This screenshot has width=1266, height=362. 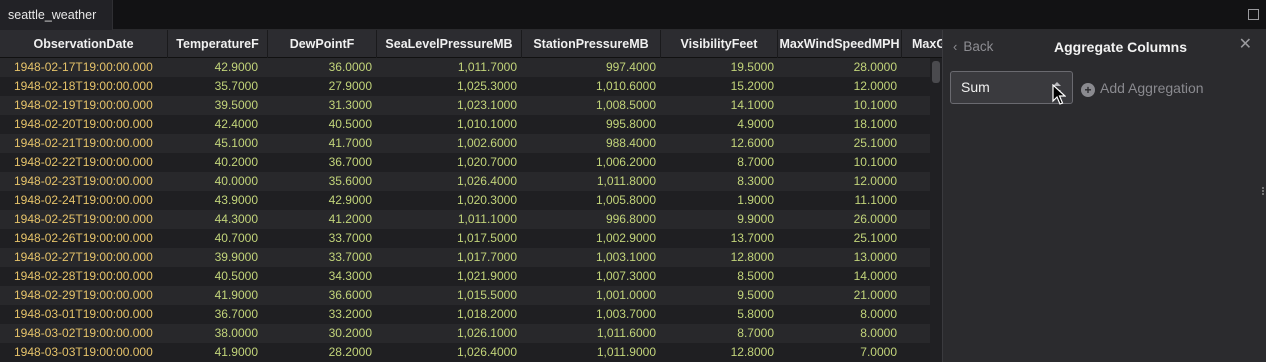 I want to click on table-cell: 995.8000, so click(x=630, y=124).